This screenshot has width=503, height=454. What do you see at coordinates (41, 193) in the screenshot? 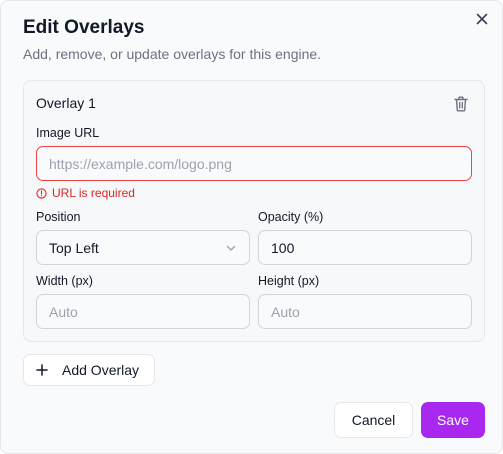
I see `alert-circle-icon` at bounding box center [41, 193].